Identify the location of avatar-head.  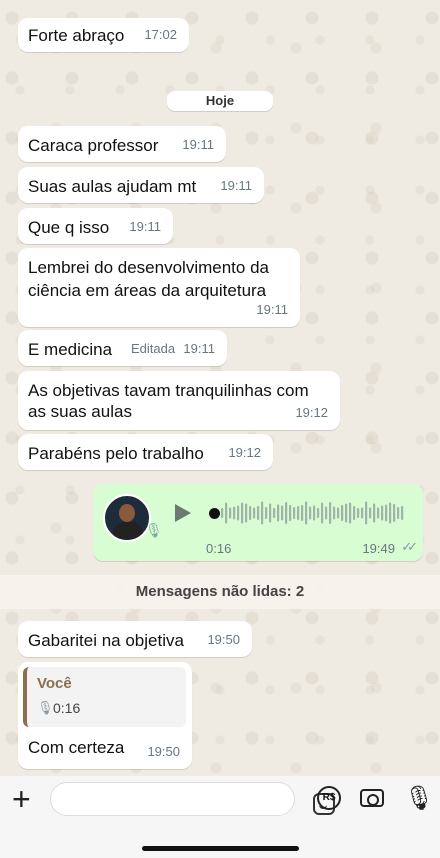
(127, 513).